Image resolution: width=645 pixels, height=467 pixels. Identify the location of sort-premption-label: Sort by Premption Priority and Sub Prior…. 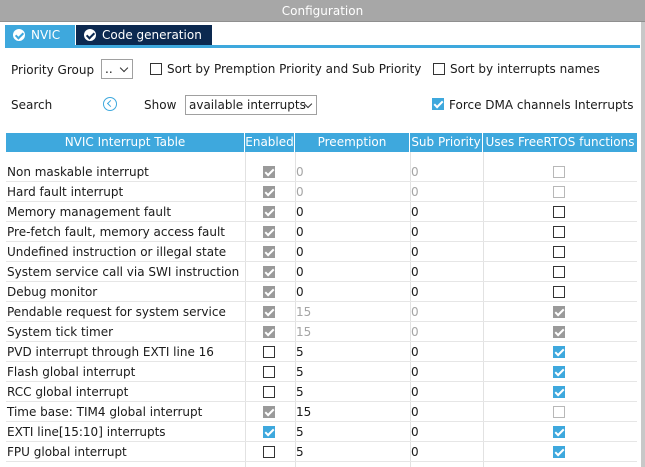
(294, 69).